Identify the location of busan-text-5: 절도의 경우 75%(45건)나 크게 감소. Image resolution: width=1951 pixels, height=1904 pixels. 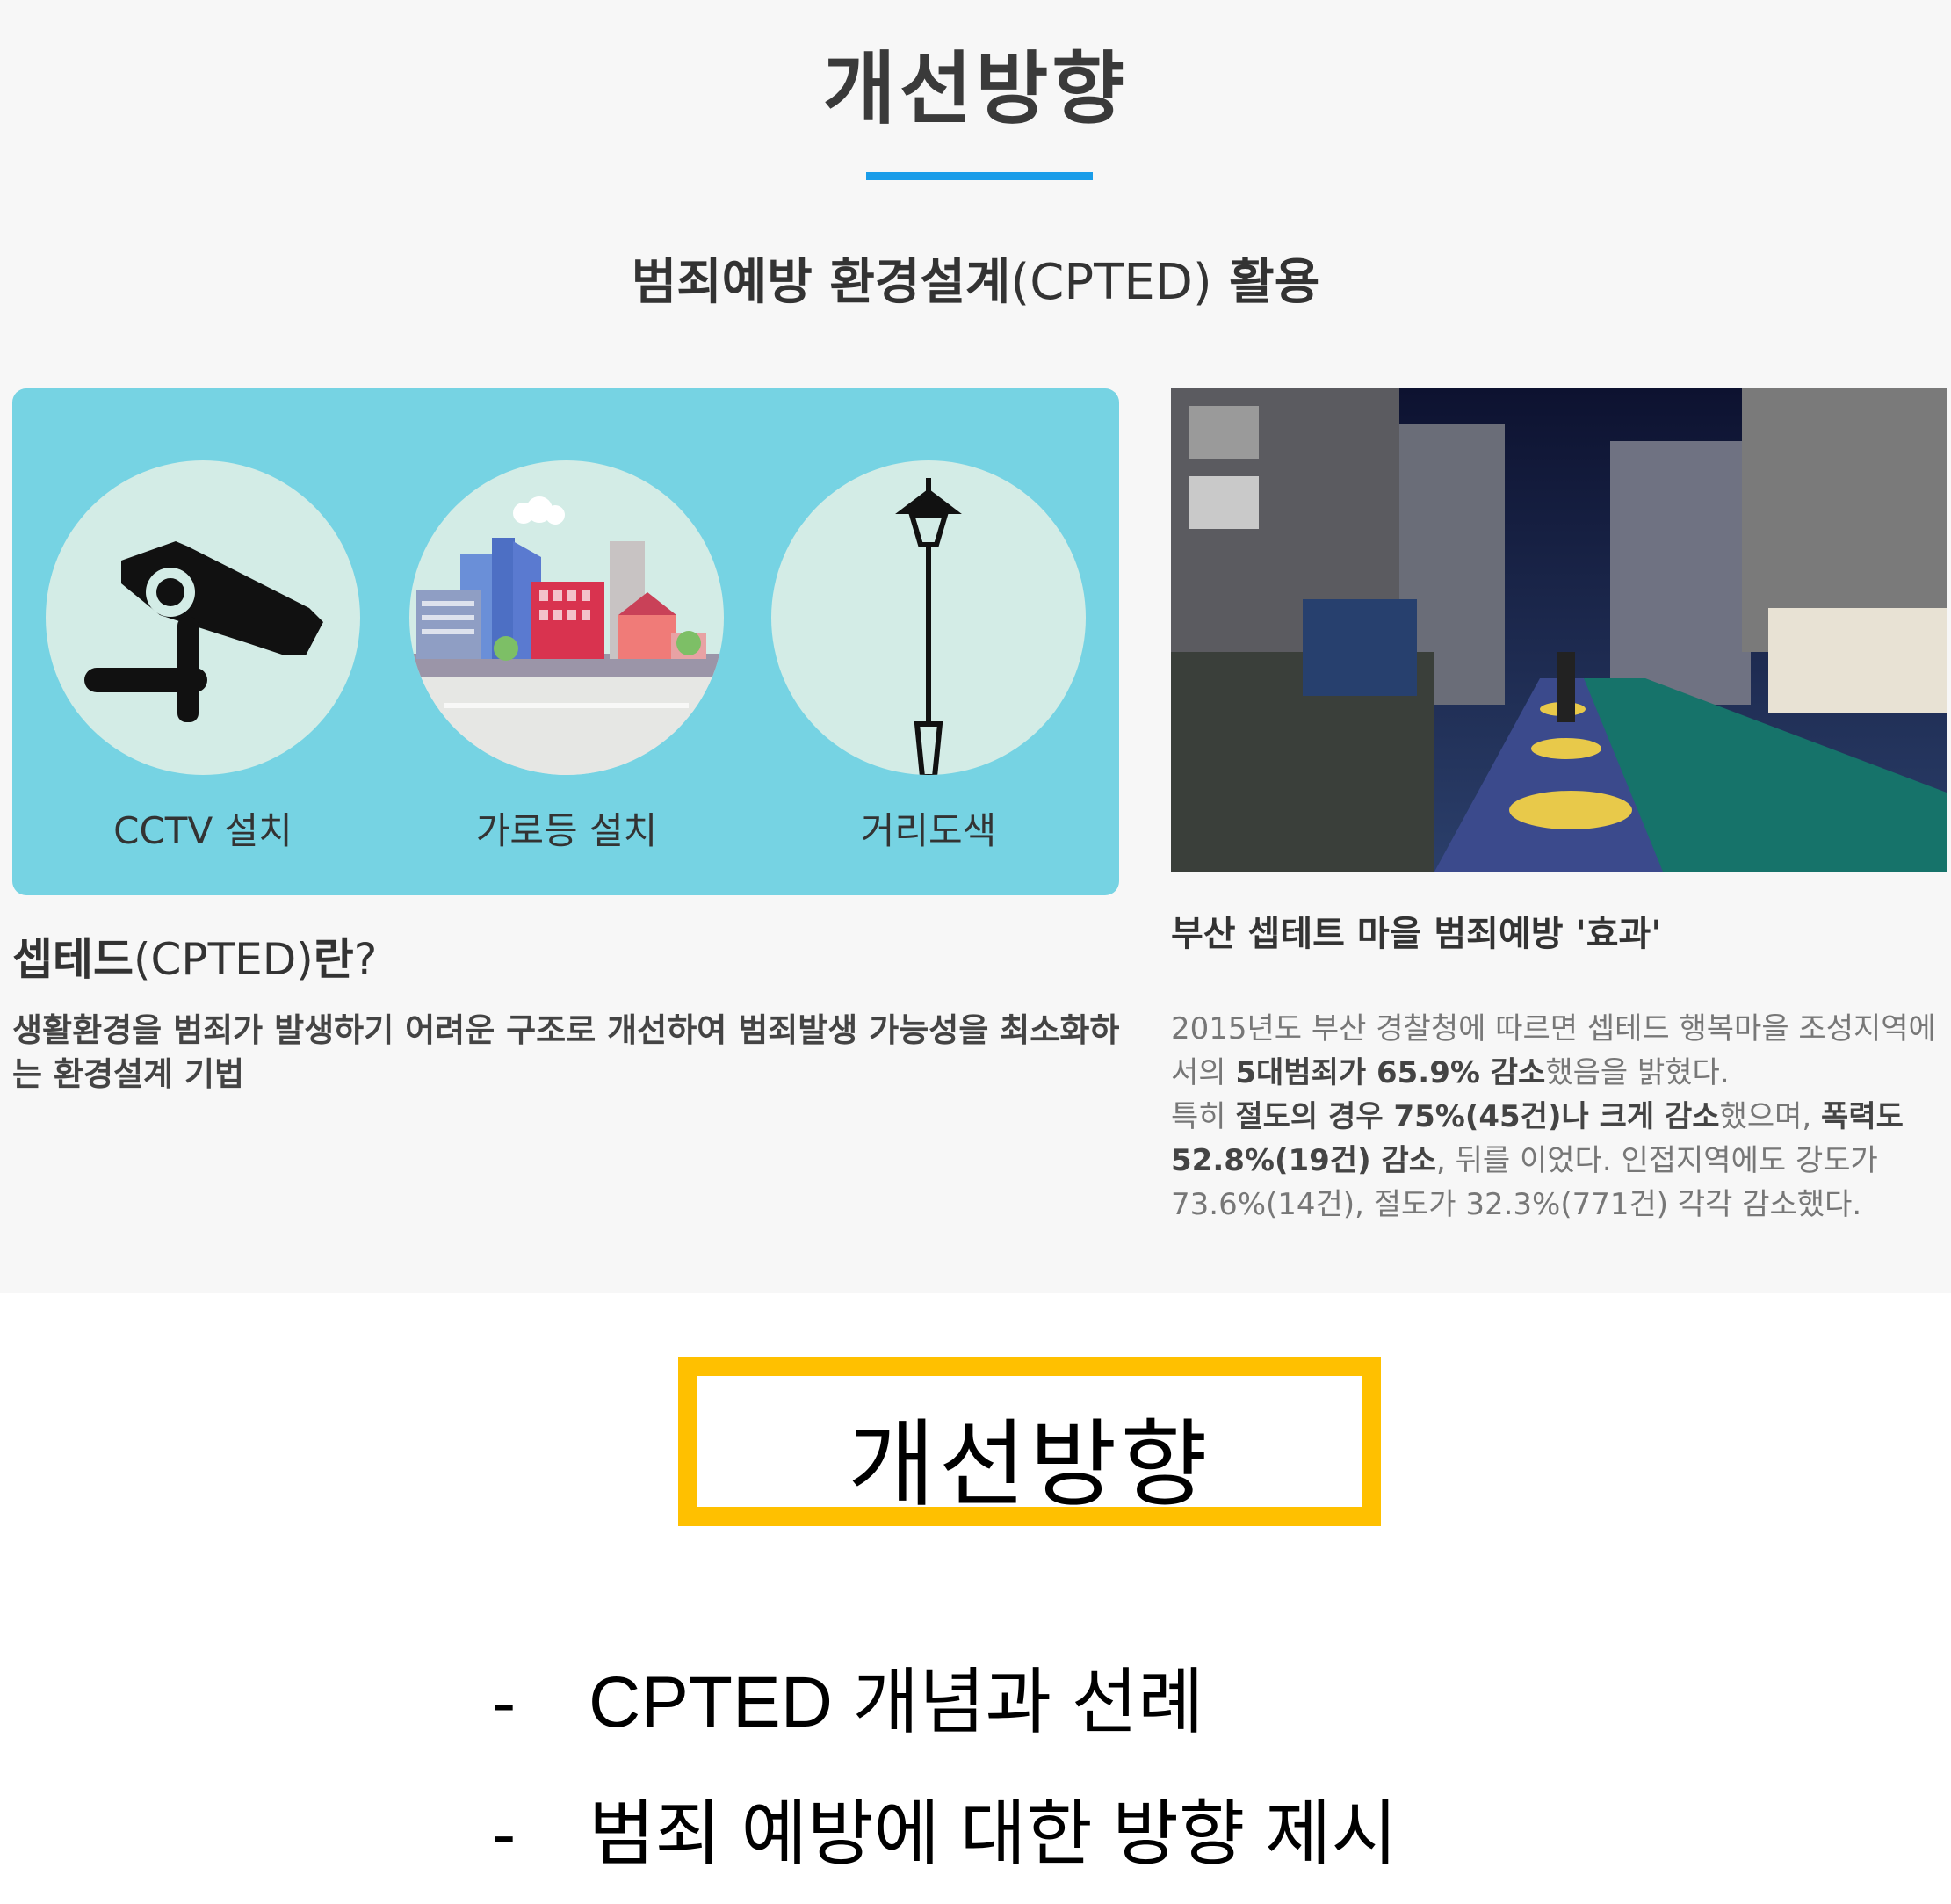
(1477, 1116).